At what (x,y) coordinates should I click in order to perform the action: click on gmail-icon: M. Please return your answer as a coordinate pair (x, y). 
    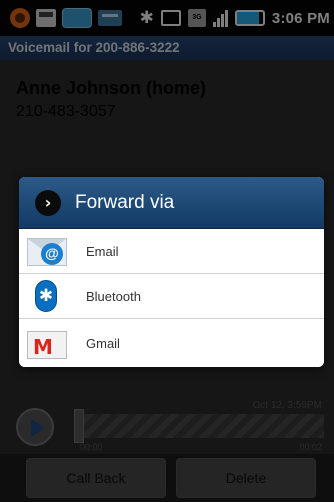
    Looking at the image, I should click on (46, 343).